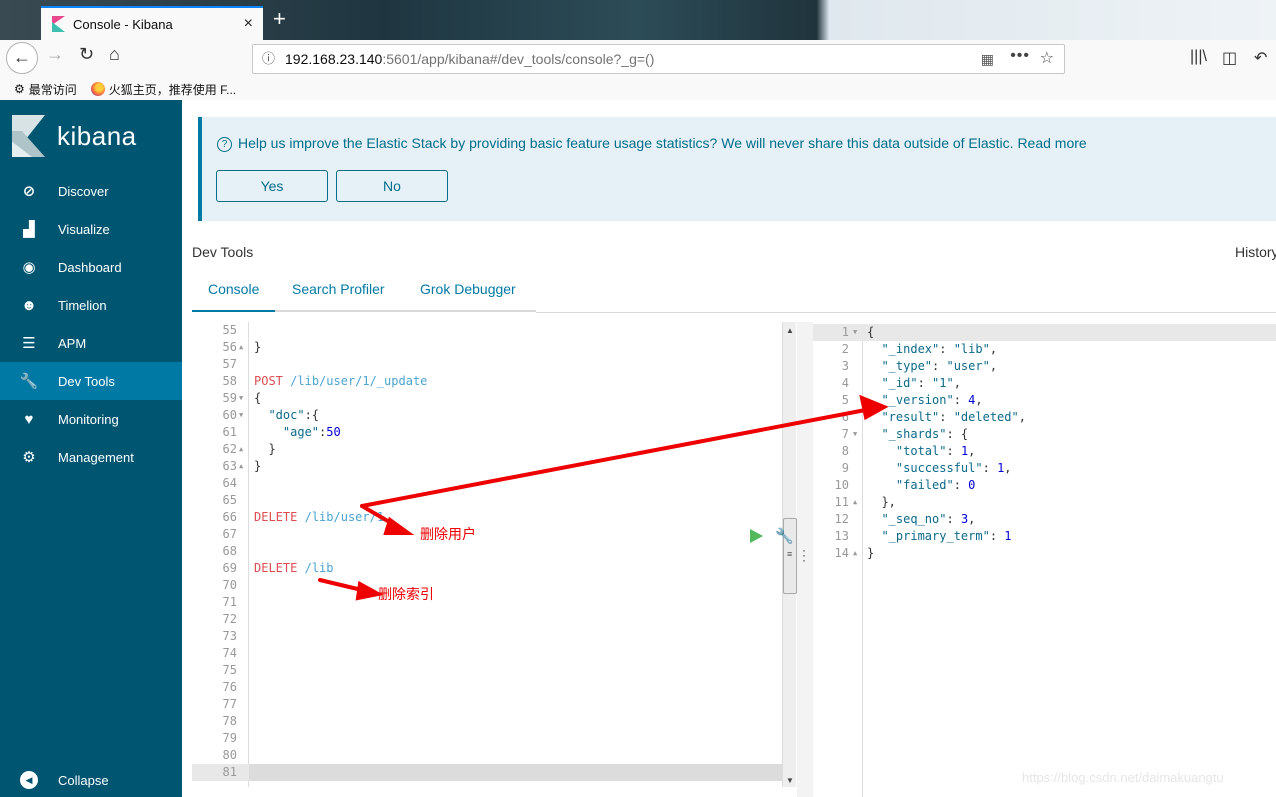  I want to click on line-number: 64, so click(229, 483).